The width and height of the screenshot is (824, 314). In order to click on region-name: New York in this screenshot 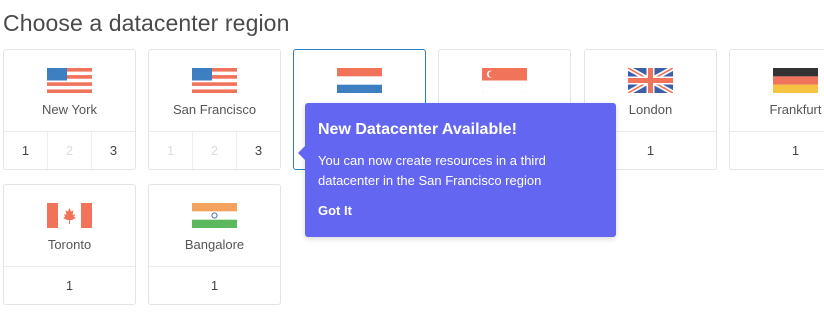, I will do `click(69, 109)`.